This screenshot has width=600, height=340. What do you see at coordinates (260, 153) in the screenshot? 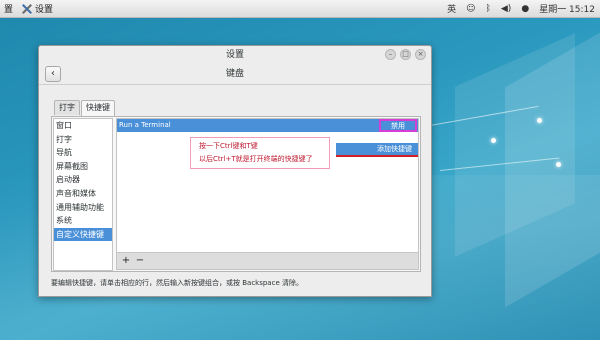
I see `annotation-callout: 按一下Ctrl键和T键 以后Ctrl+T就是打开终端的快捷键了` at bounding box center [260, 153].